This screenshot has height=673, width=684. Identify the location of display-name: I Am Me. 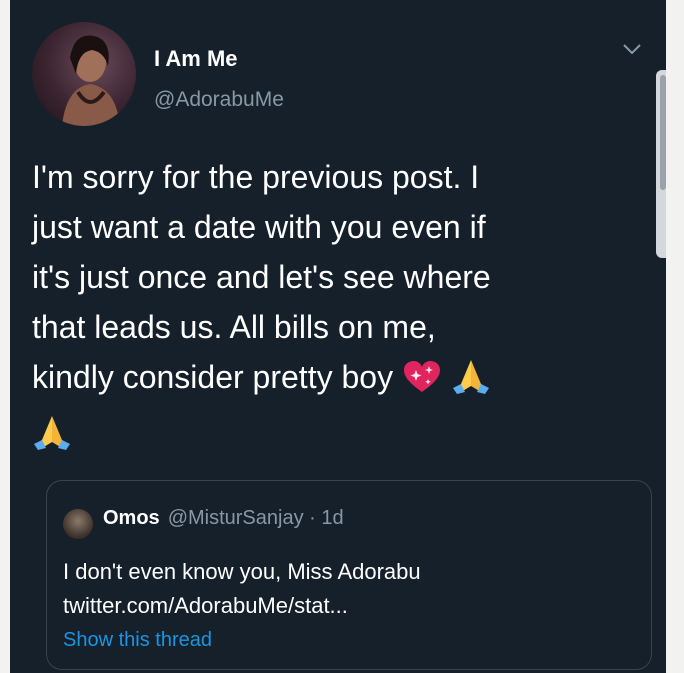
(196, 59).